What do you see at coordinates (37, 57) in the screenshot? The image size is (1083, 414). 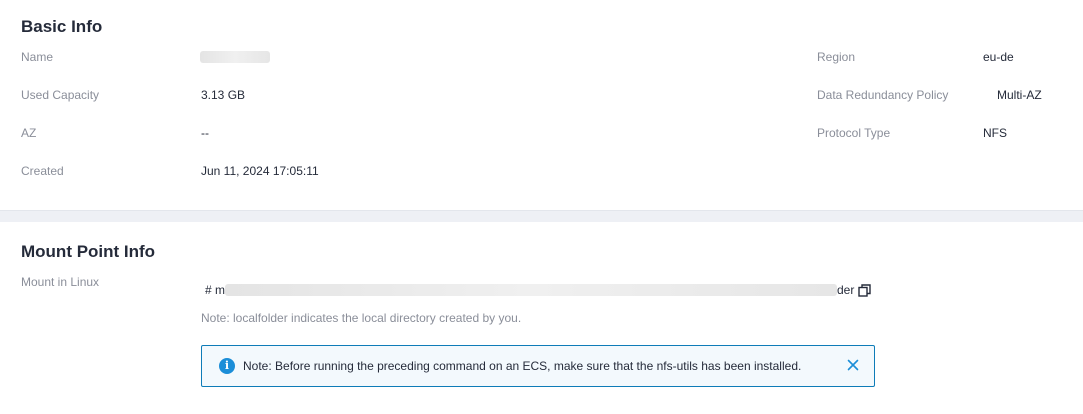 I see `name-label: Name` at bounding box center [37, 57].